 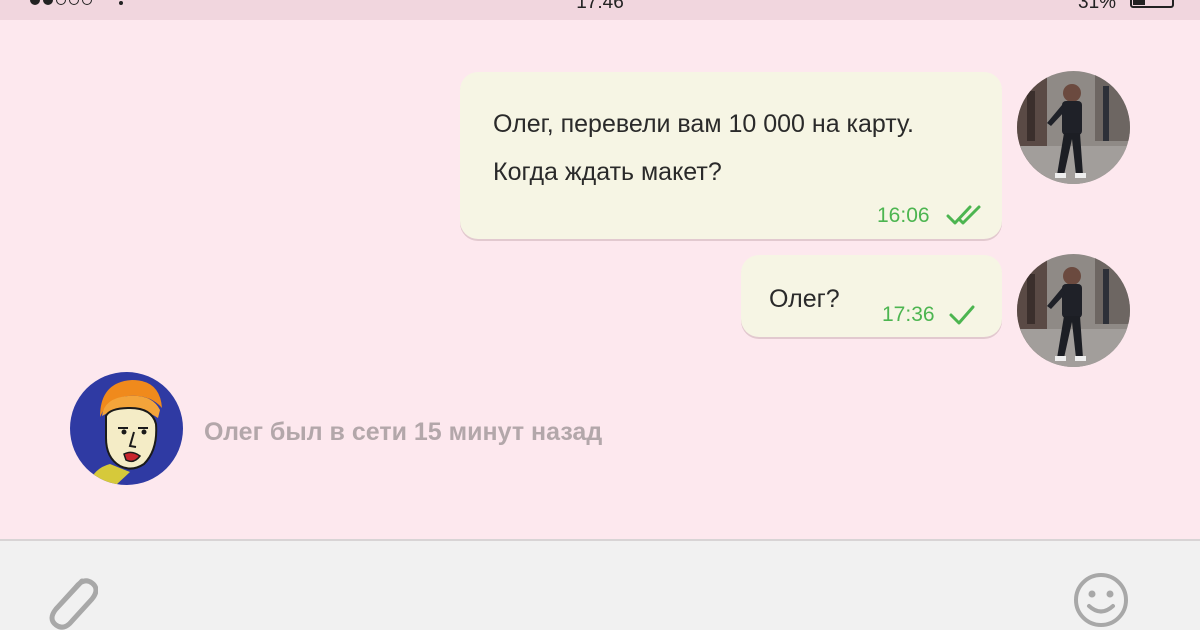 What do you see at coordinates (403, 432) in the screenshot?
I see `presence-status: Олег был в сети 15 минут назад` at bounding box center [403, 432].